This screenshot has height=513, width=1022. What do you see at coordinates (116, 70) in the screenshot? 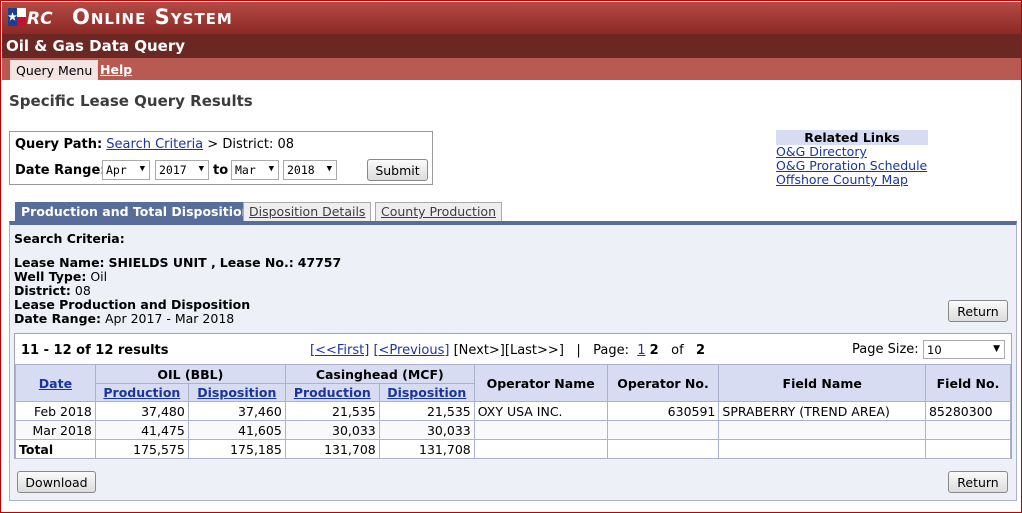
I see `help-link: Help` at bounding box center [116, 70].